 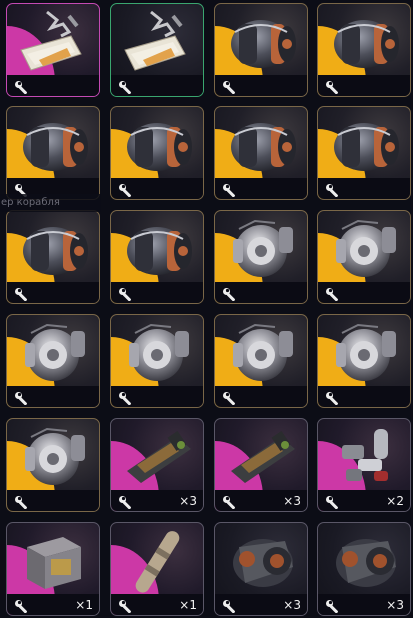 I want to click on tile-rod-1: ×1, so click(x=157, y=569).